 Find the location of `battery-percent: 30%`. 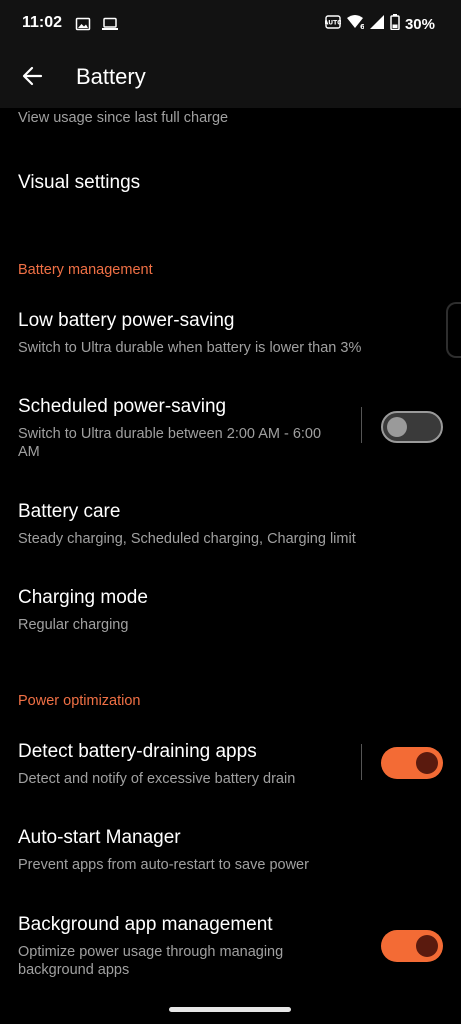

battery-percent: 30% is located at coordinates (419, 24).